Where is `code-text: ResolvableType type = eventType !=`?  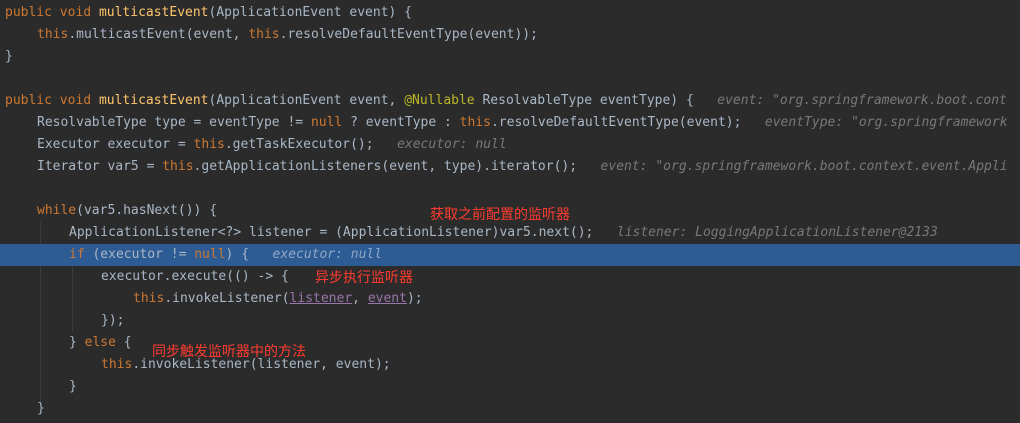 code-text: ResolvableType type = eventType != is located at coordinates (174, 122).